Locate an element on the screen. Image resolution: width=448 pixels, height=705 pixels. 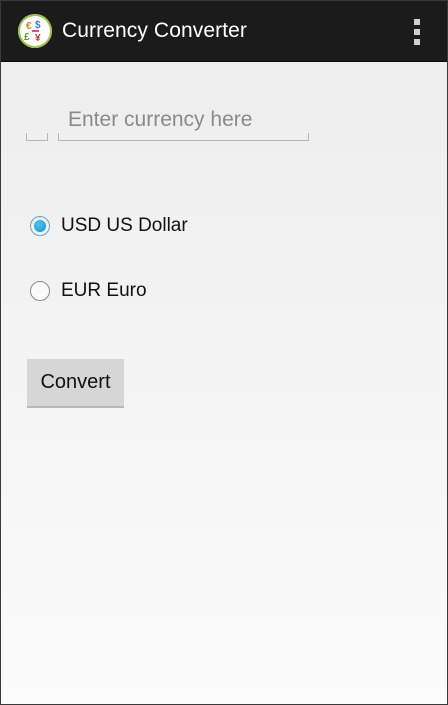
radio-usd: USD US Dollar is located at coordinates (109, 226).